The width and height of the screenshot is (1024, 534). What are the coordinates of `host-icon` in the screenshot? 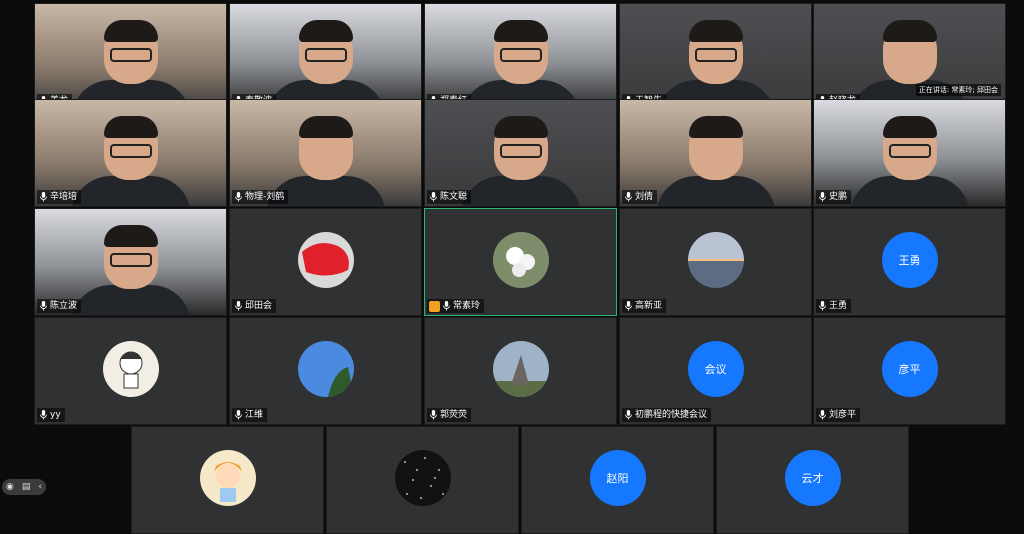 It's located at (434, 306).